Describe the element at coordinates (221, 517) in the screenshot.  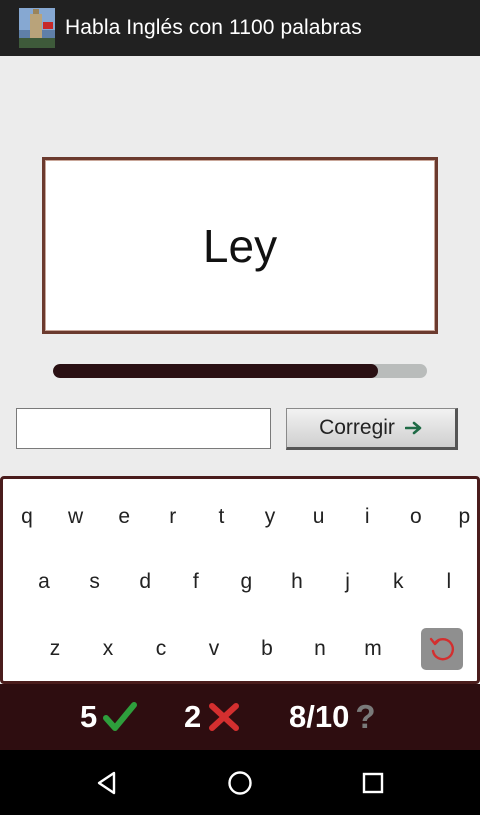
I see `key-t: t` at that location.